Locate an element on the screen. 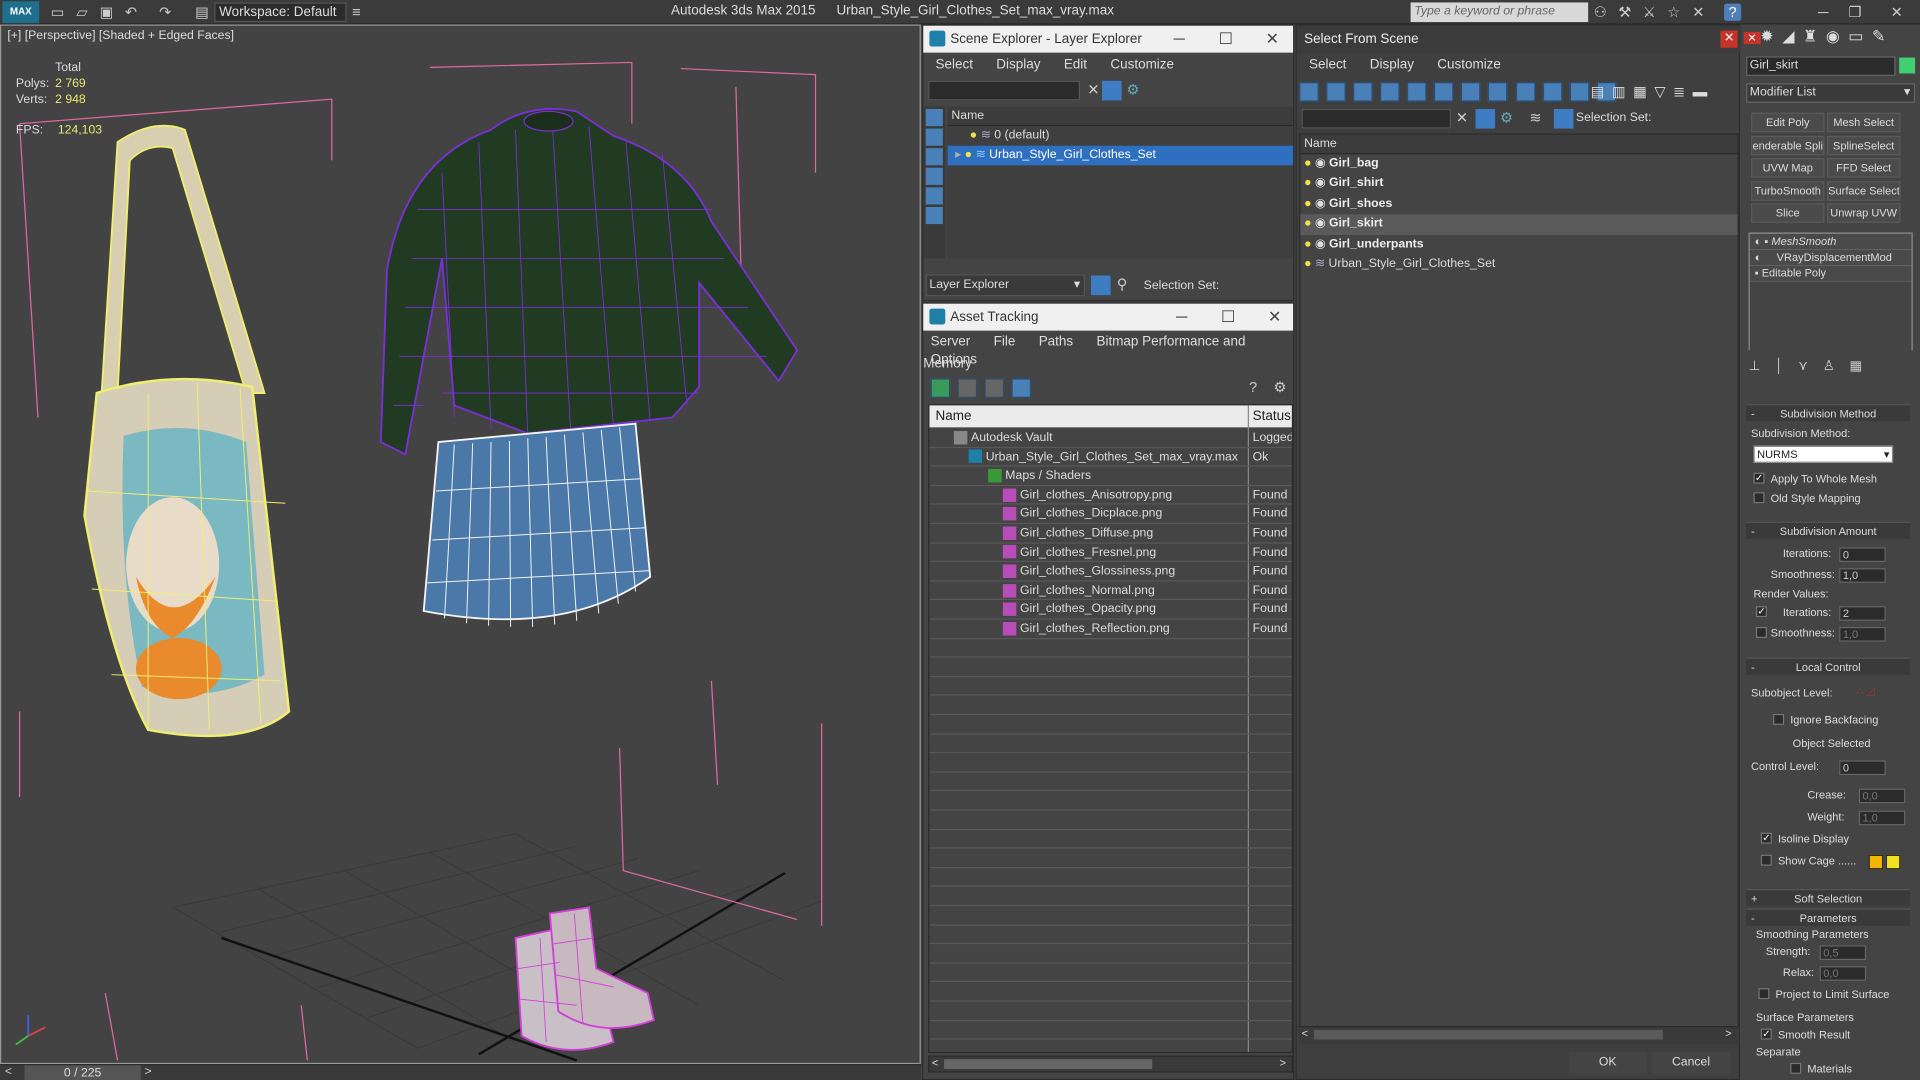 This screenshot has height=1080, width=1920. display-geometry-icon is located at coordinates (934, 137).